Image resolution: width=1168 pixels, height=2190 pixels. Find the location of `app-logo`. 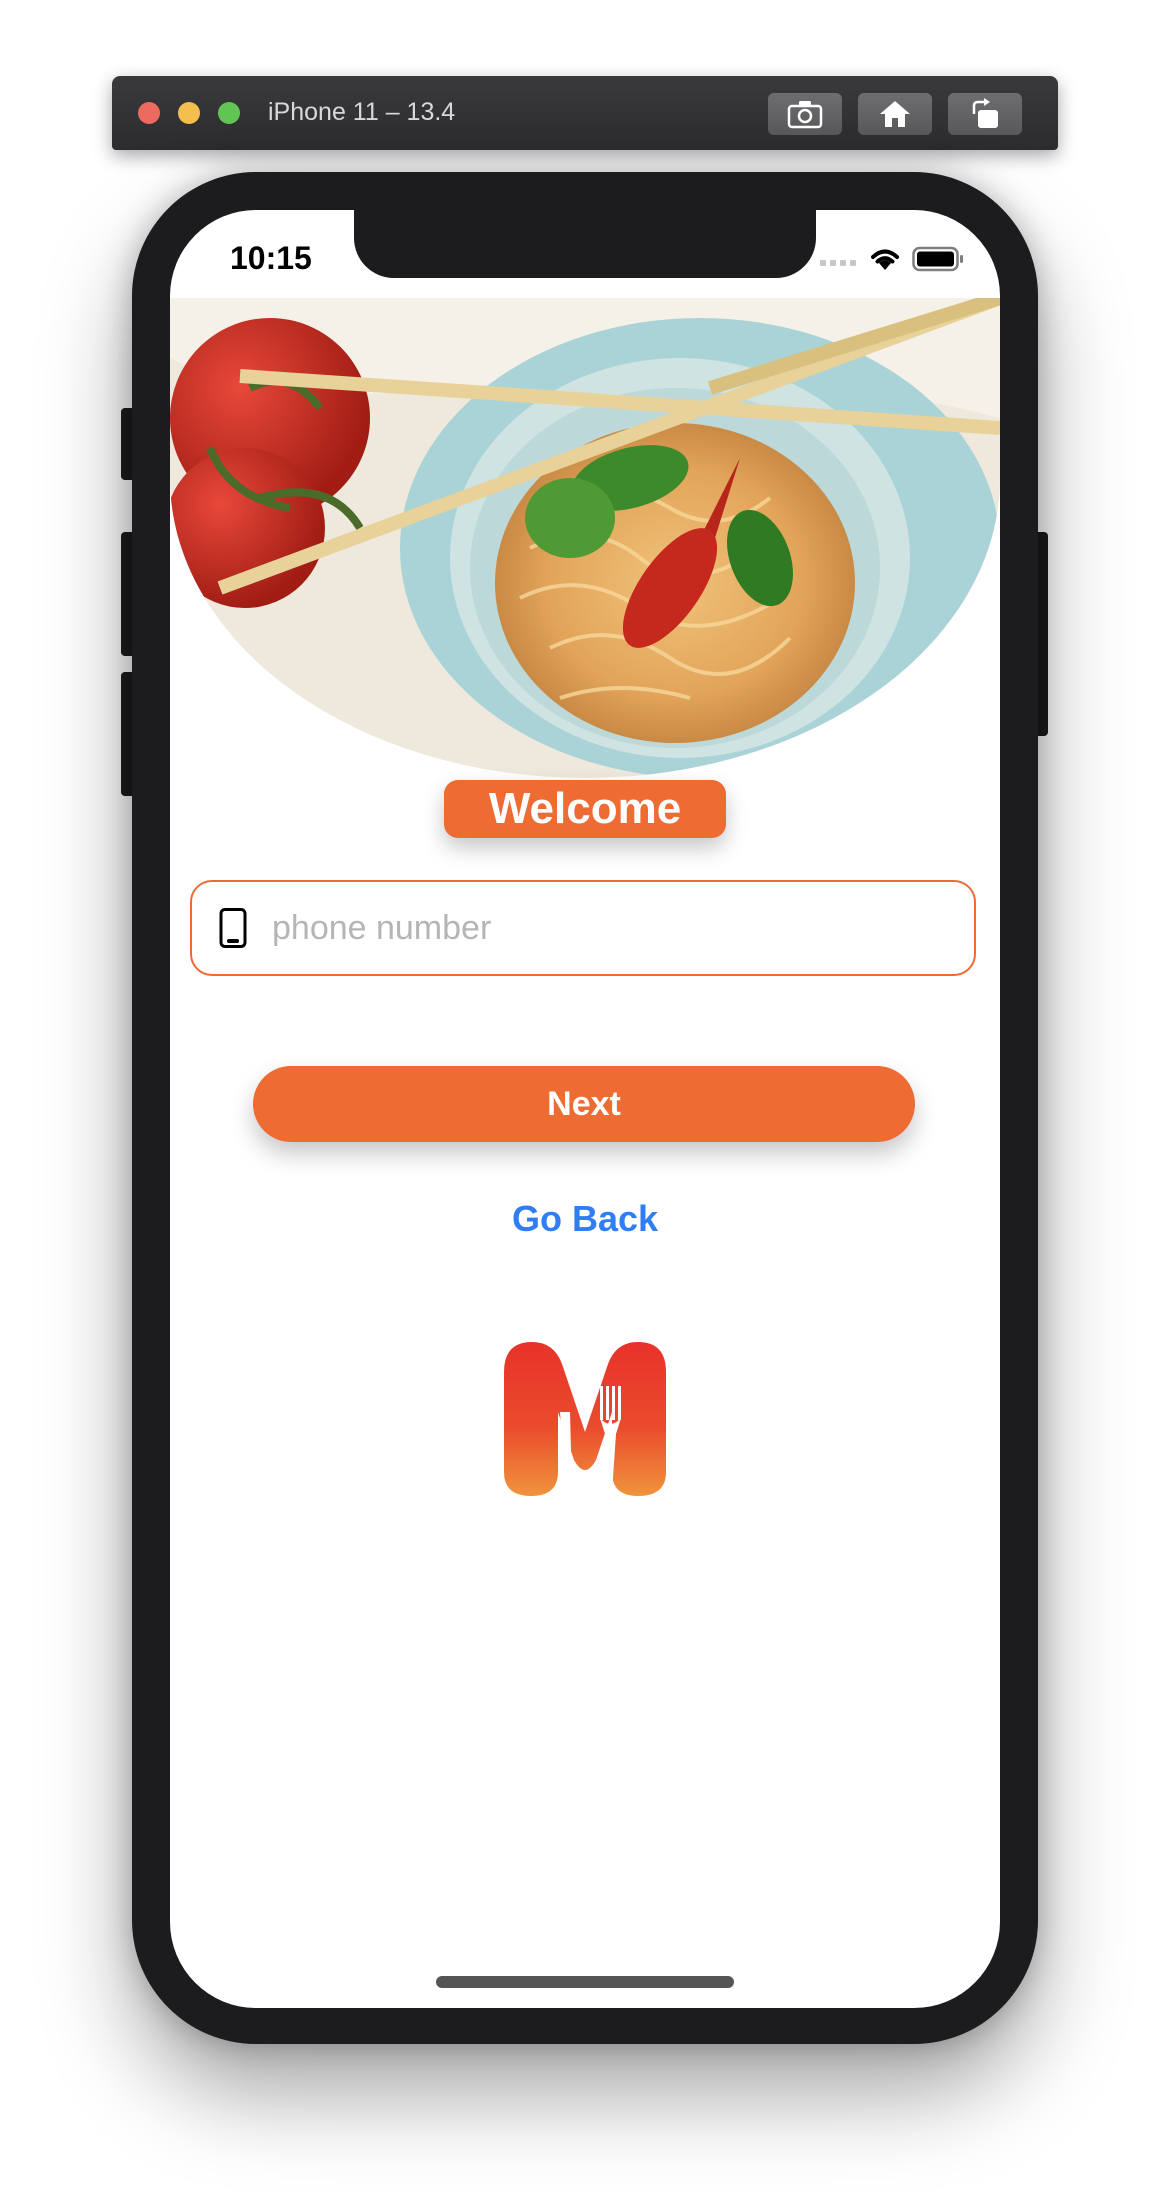

app-logo is located at coordinates (585, 1419).